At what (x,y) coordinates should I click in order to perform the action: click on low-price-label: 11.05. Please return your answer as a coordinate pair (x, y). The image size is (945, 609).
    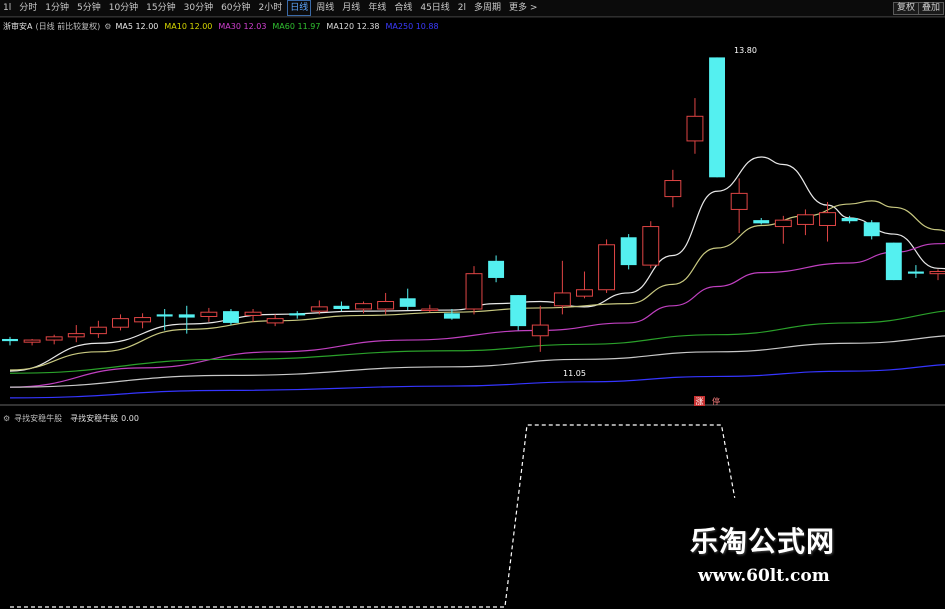
    Looking at the image, I should click on (574, 373).